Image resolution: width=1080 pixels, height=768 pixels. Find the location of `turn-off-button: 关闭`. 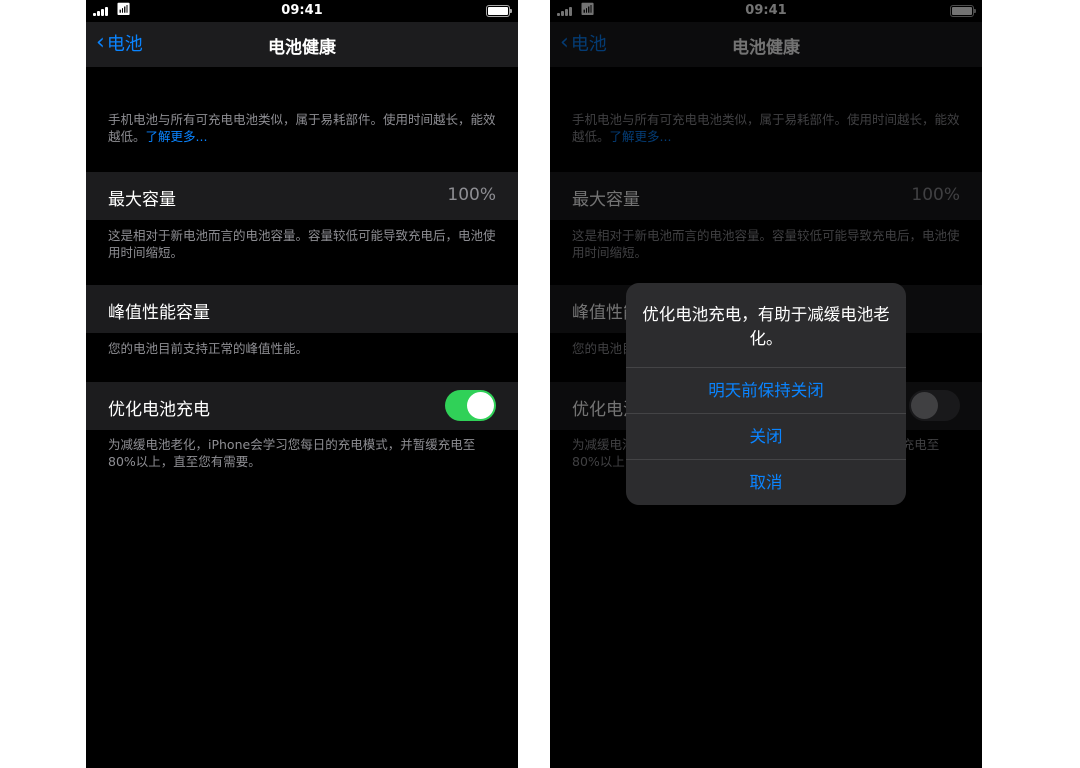

turn-off-button: 关闭 is located at coordinates (766, 436).